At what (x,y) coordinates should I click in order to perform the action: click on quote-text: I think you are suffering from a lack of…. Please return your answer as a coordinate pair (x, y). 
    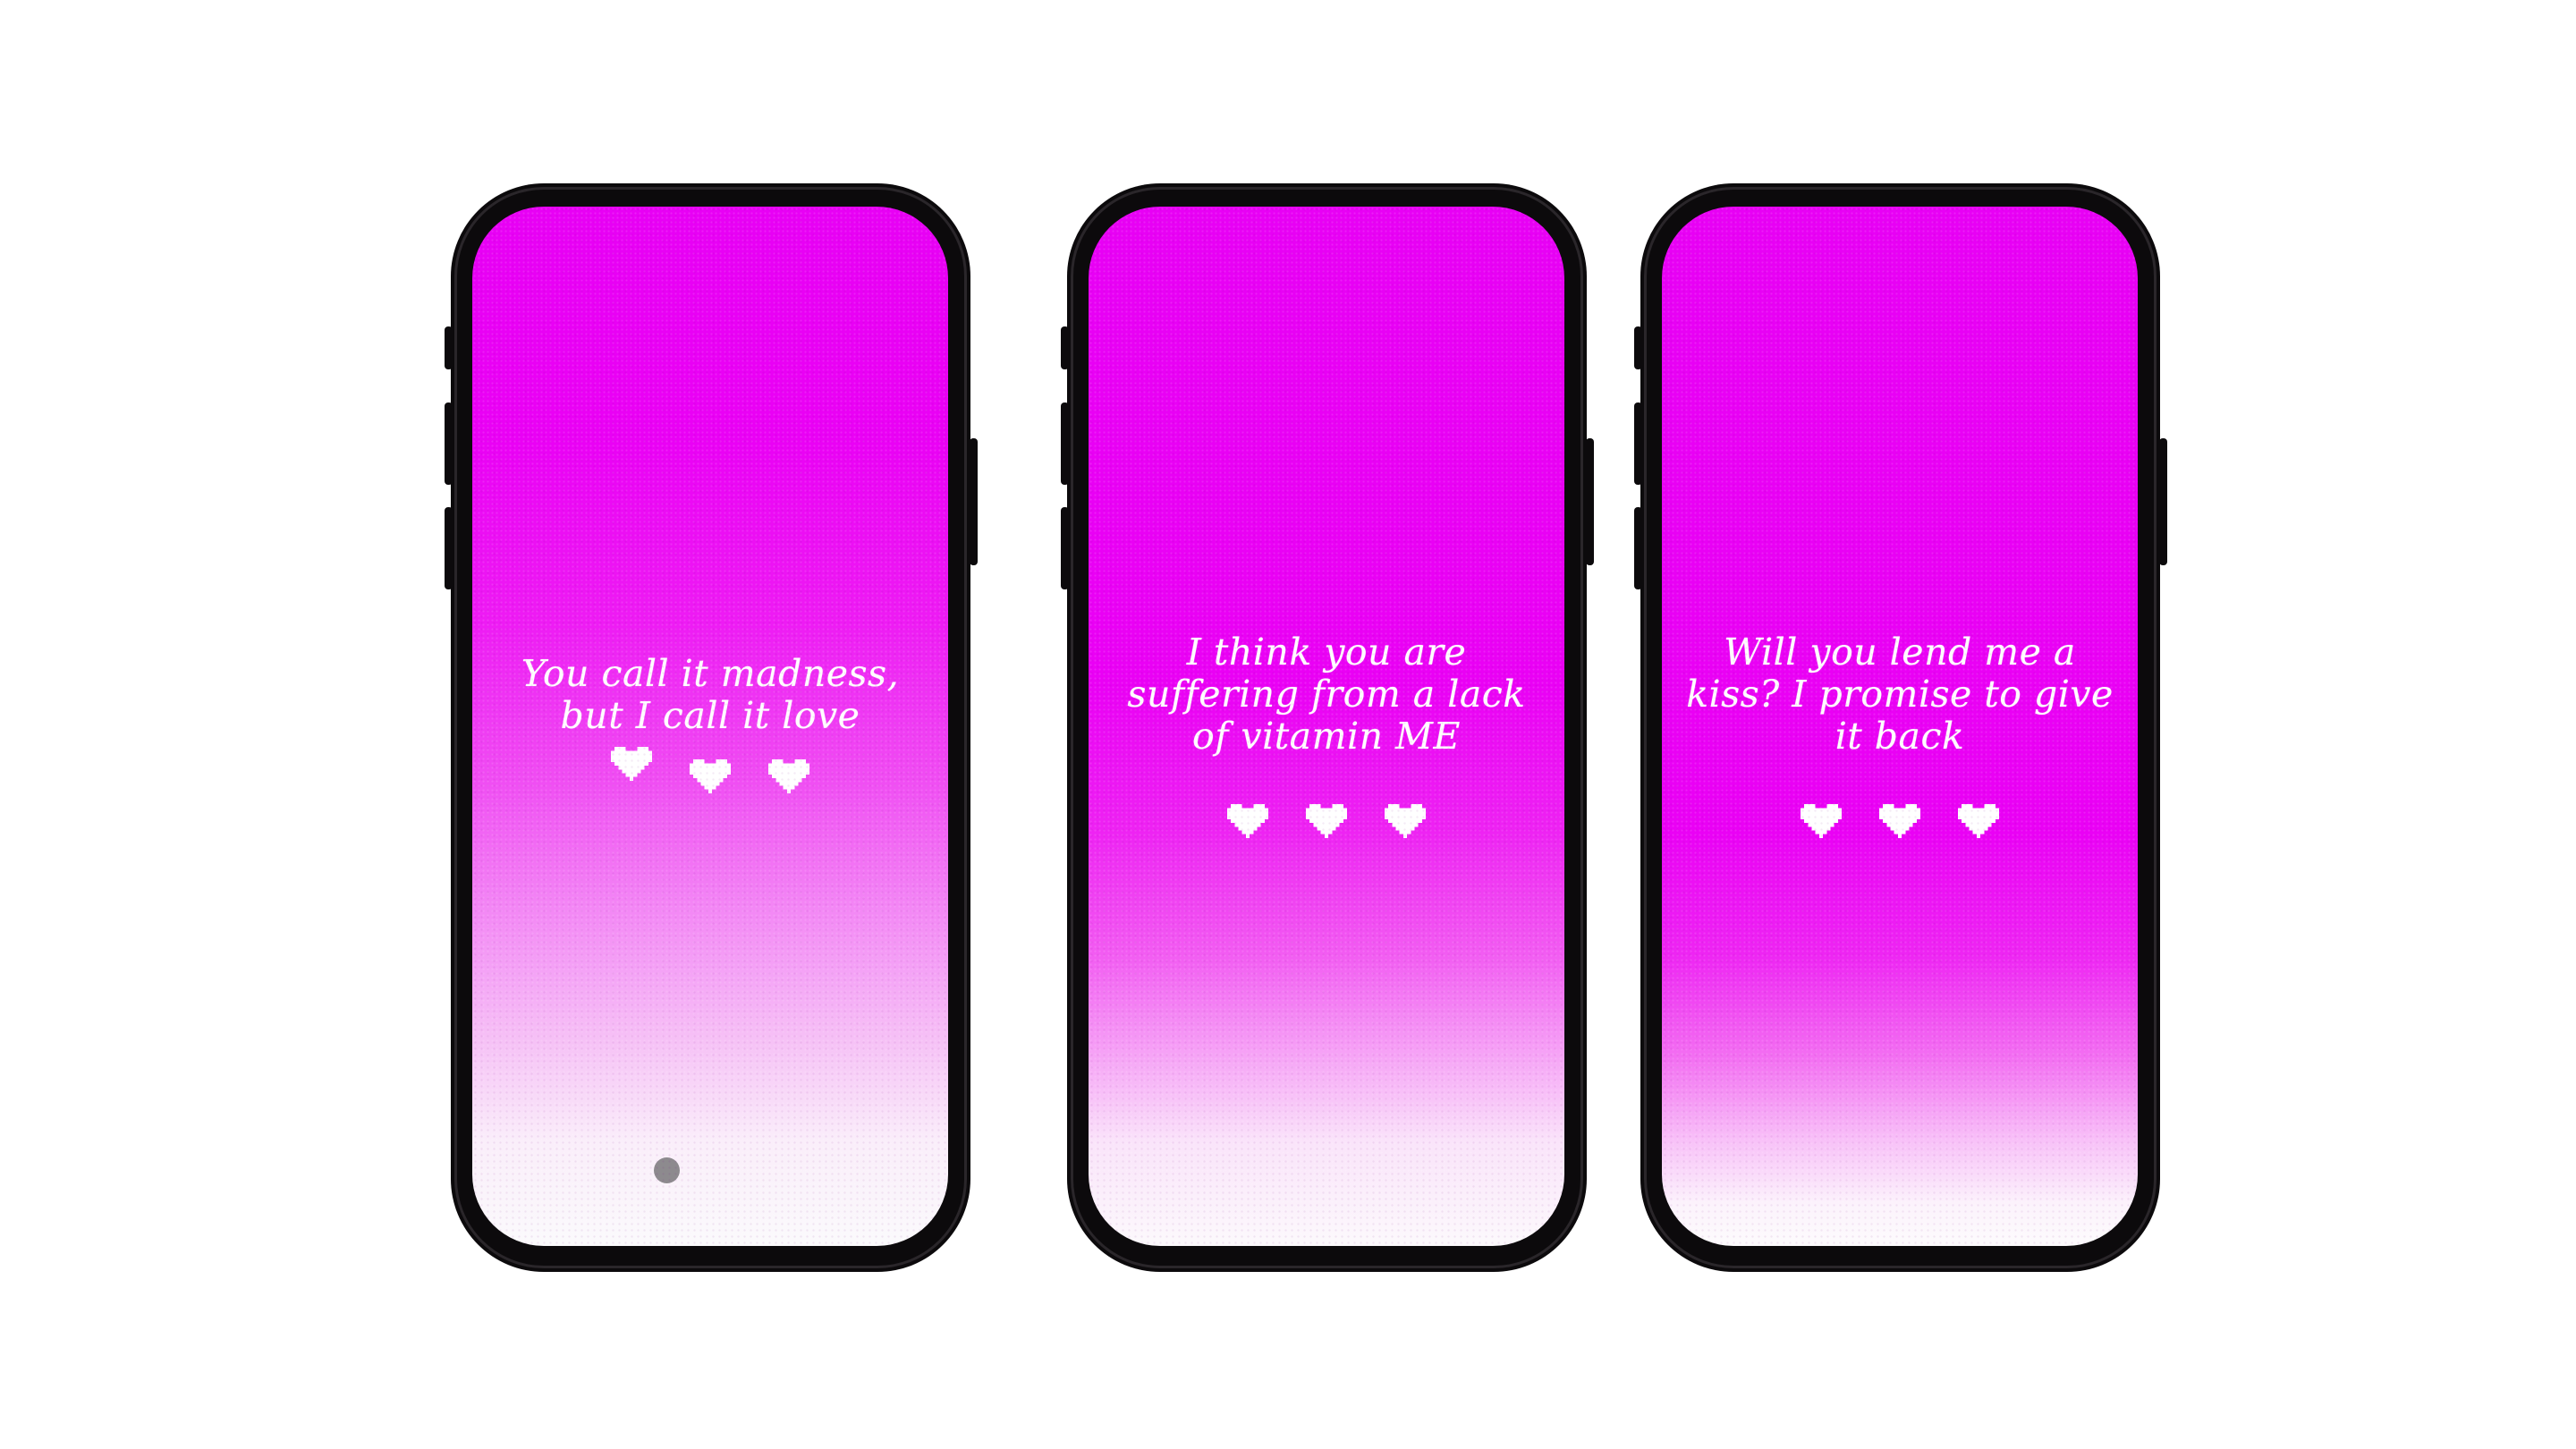
    Looking at the image, I should click on (1326, 694).